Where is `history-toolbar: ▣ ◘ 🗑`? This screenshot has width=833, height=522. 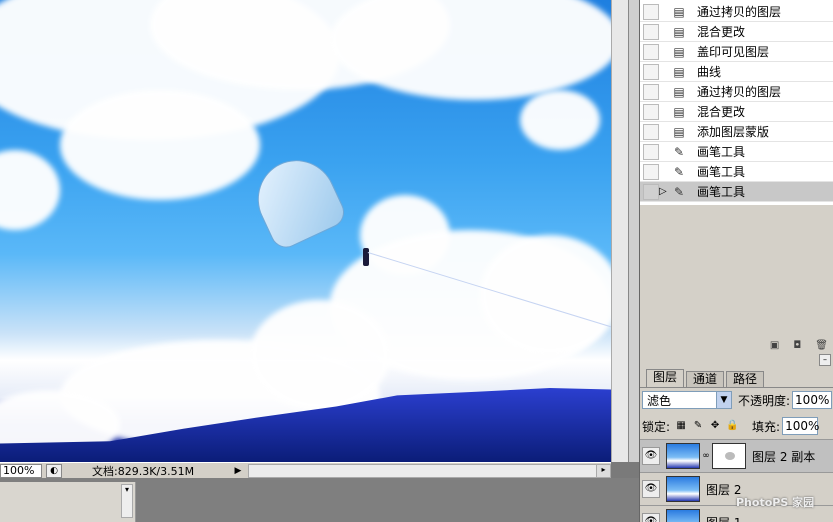 history-toolbar: ▣ ◘ 🗑 is located at coordinates (799, 345).